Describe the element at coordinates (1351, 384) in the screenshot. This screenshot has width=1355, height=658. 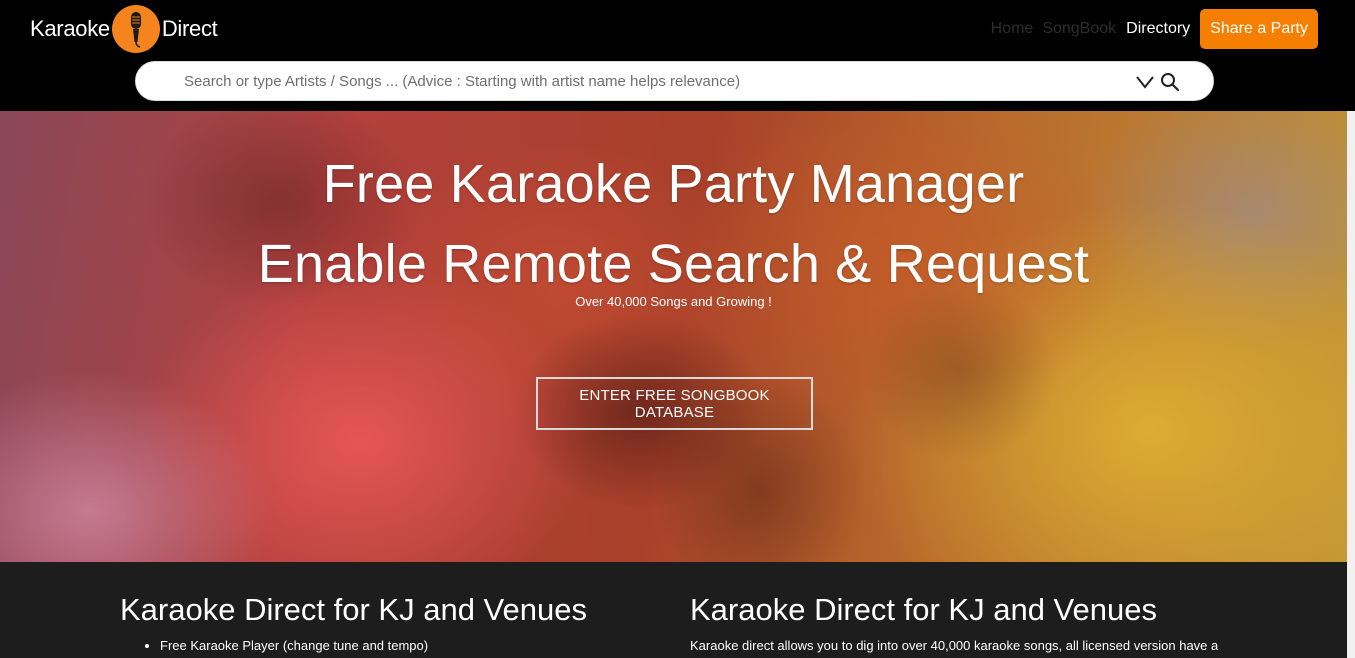
I see `page-scrollbar` at that location.